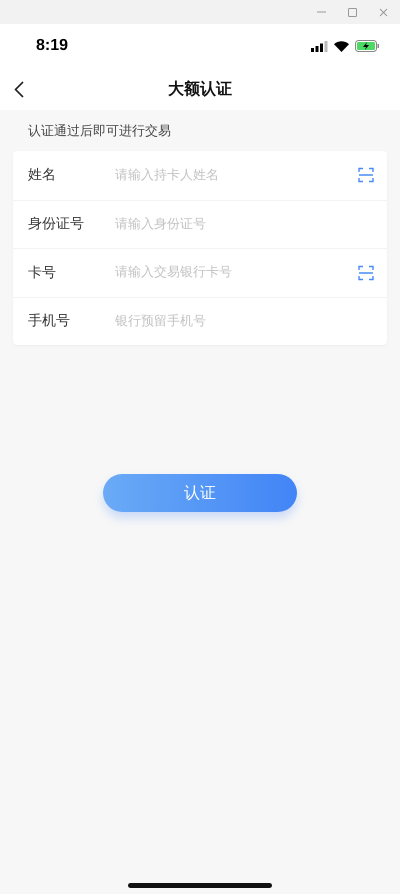 Image resolution: width=400 pixels, height=894 pixels. Describe the element at coordinates (383, 12) in the screenshot. I see `close-icon` at that location.